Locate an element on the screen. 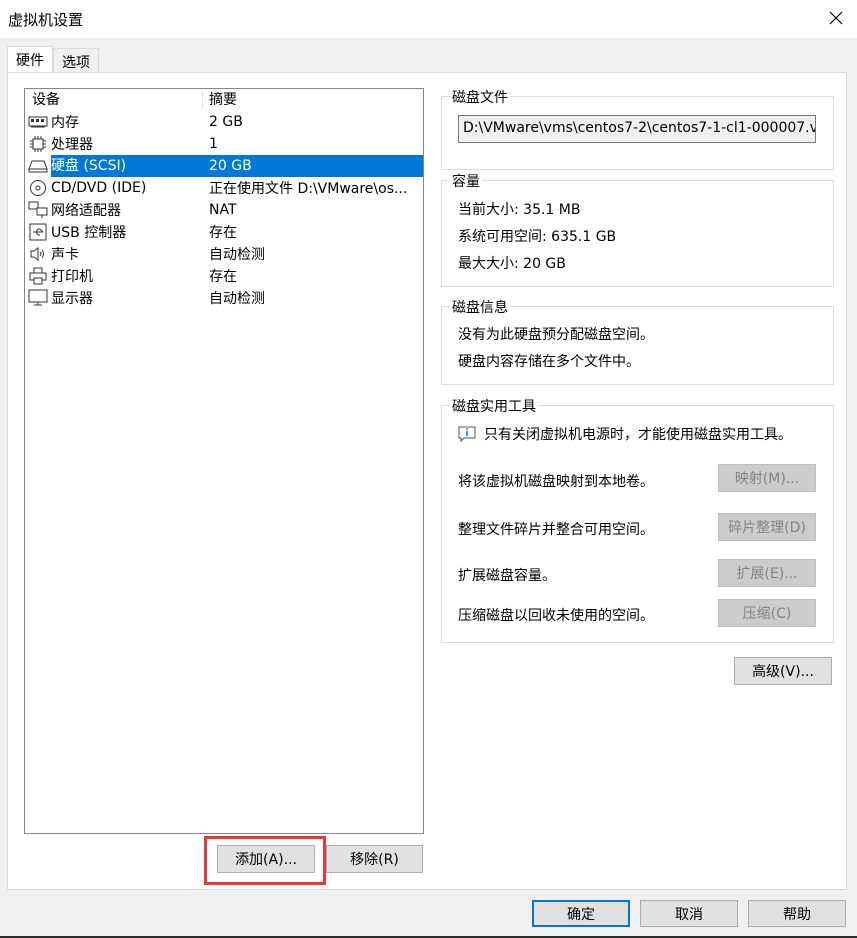 This screenshot has width=857, height=938. close-icon is located at coordinates (836, 18).